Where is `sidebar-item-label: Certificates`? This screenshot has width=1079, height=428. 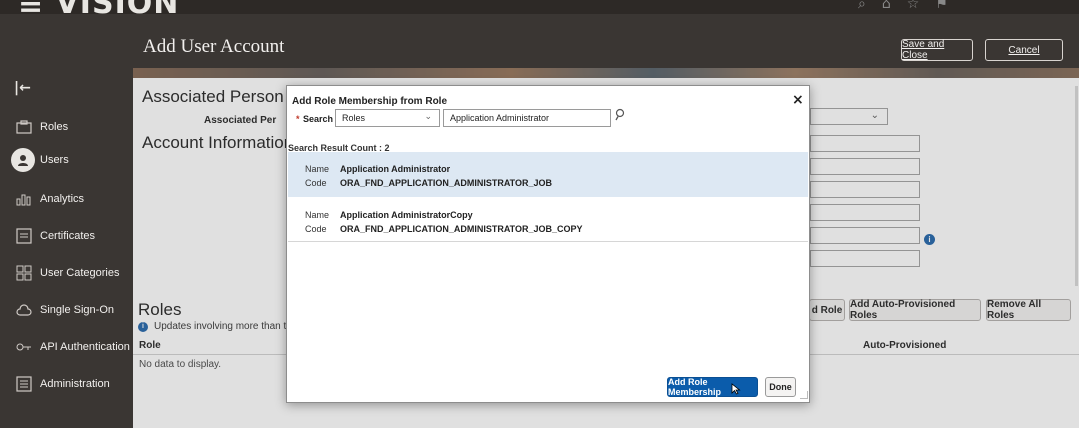
sidebar-item-label: Certificates is located at coordinates (68, 236).